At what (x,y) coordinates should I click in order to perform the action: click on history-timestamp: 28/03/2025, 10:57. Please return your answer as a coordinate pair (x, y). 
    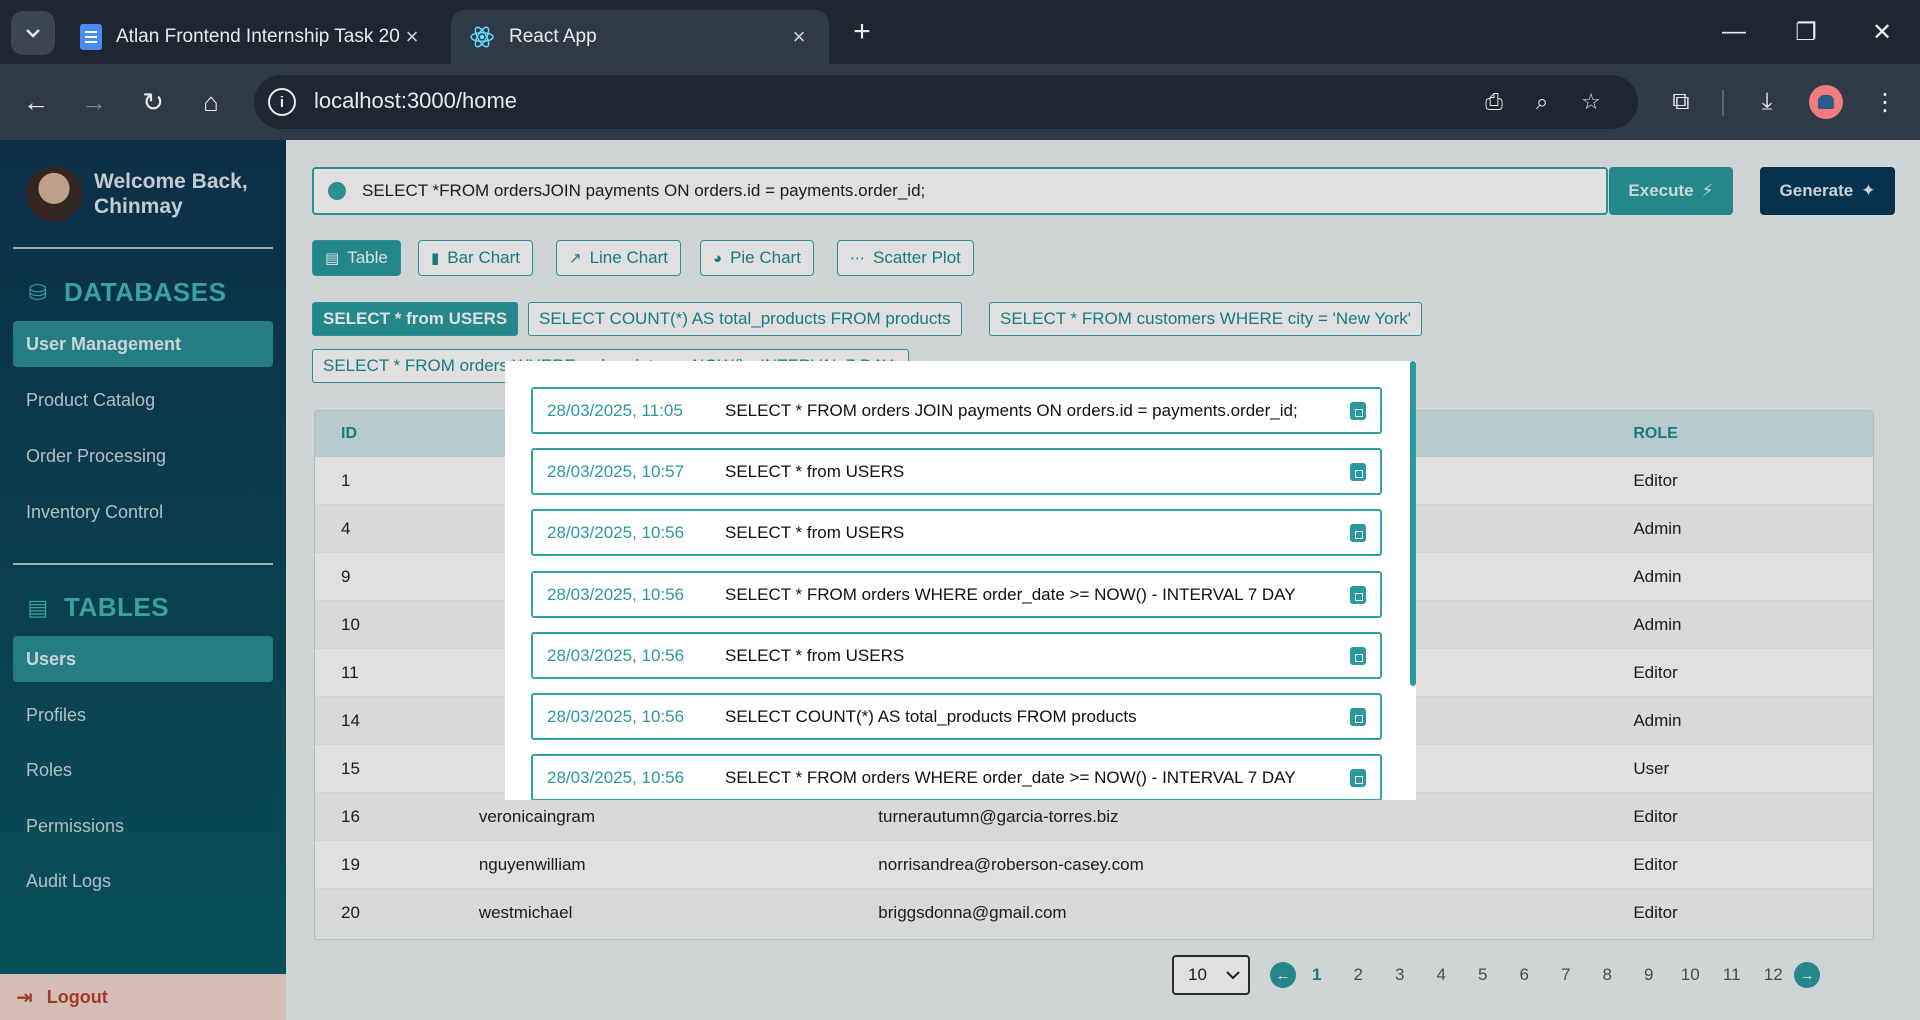
    Looking at the image, I should click on (616, 471).